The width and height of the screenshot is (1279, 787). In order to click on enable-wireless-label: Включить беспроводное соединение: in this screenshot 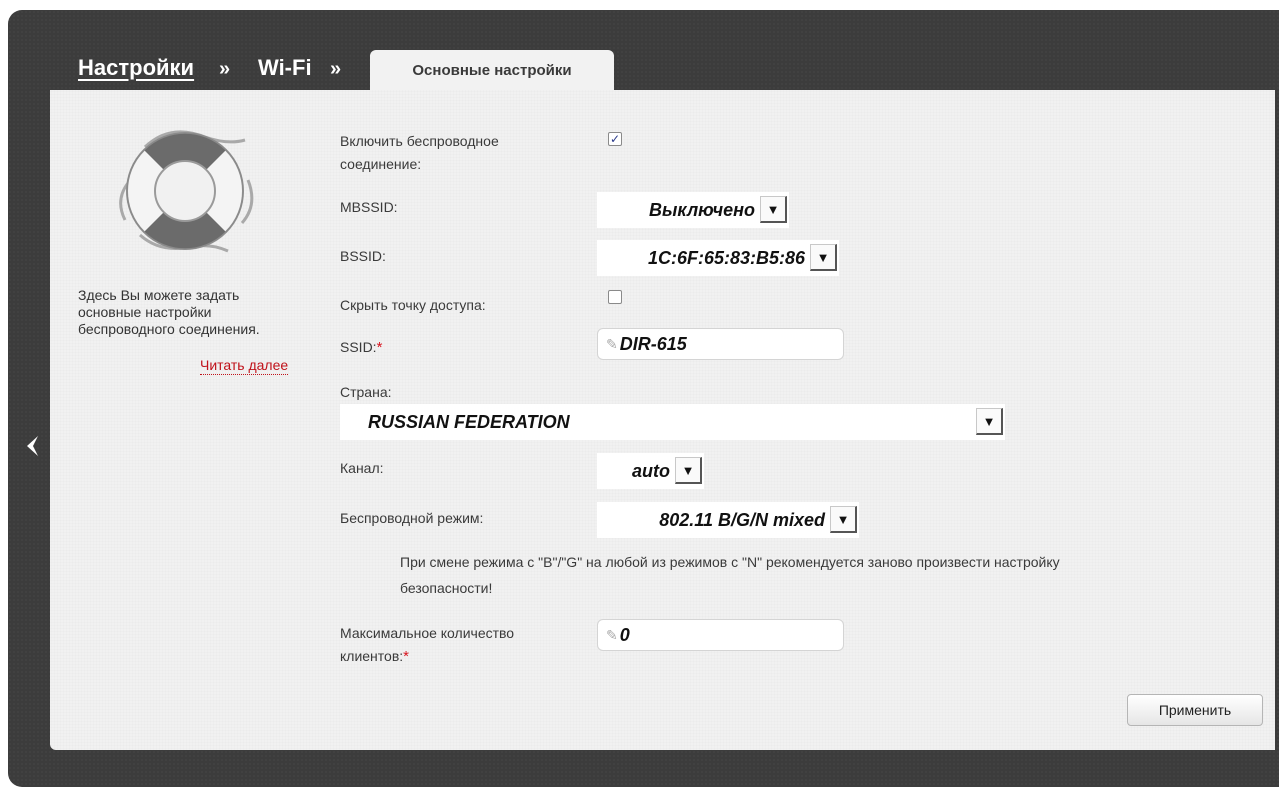, I will do `click(419, 152)`.